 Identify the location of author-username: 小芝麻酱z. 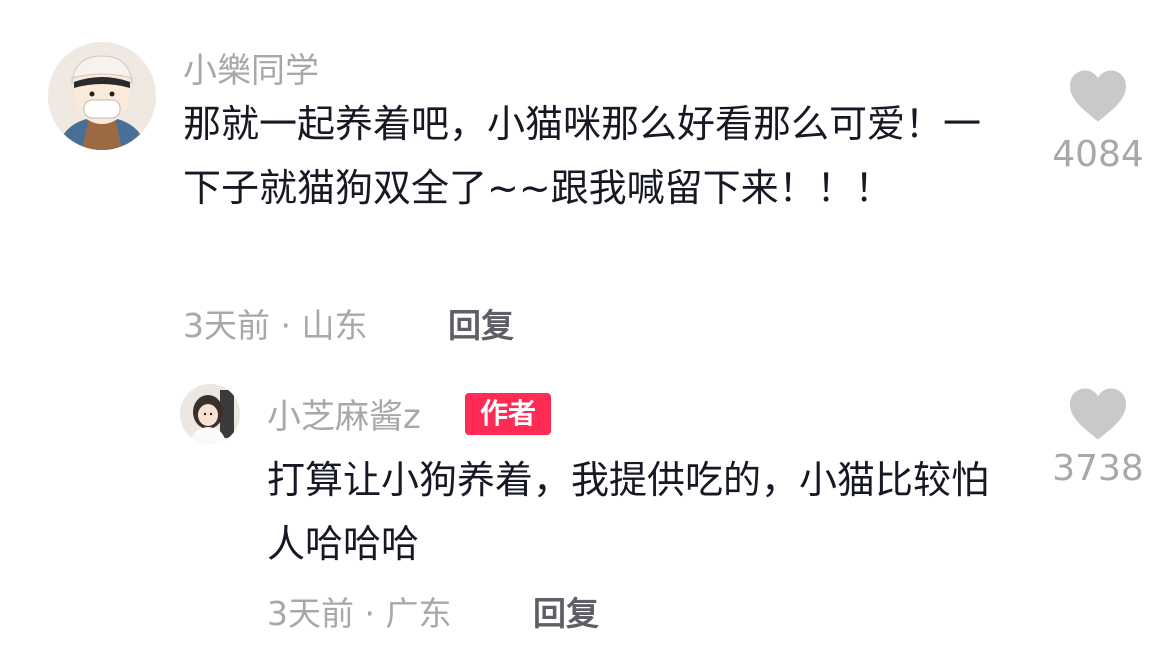
(344, 413).